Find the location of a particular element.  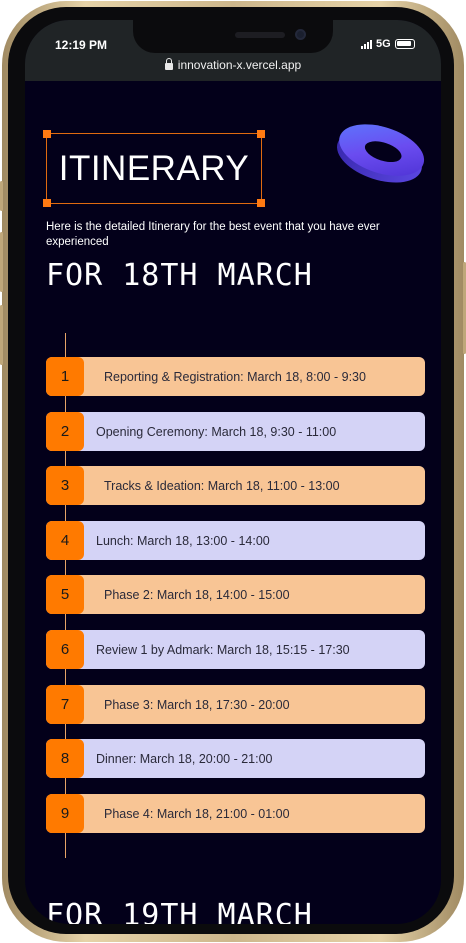

itinerary-text: Phase 2: March 18, 14:00 - 15:00 is located at coordinates (197, 594).